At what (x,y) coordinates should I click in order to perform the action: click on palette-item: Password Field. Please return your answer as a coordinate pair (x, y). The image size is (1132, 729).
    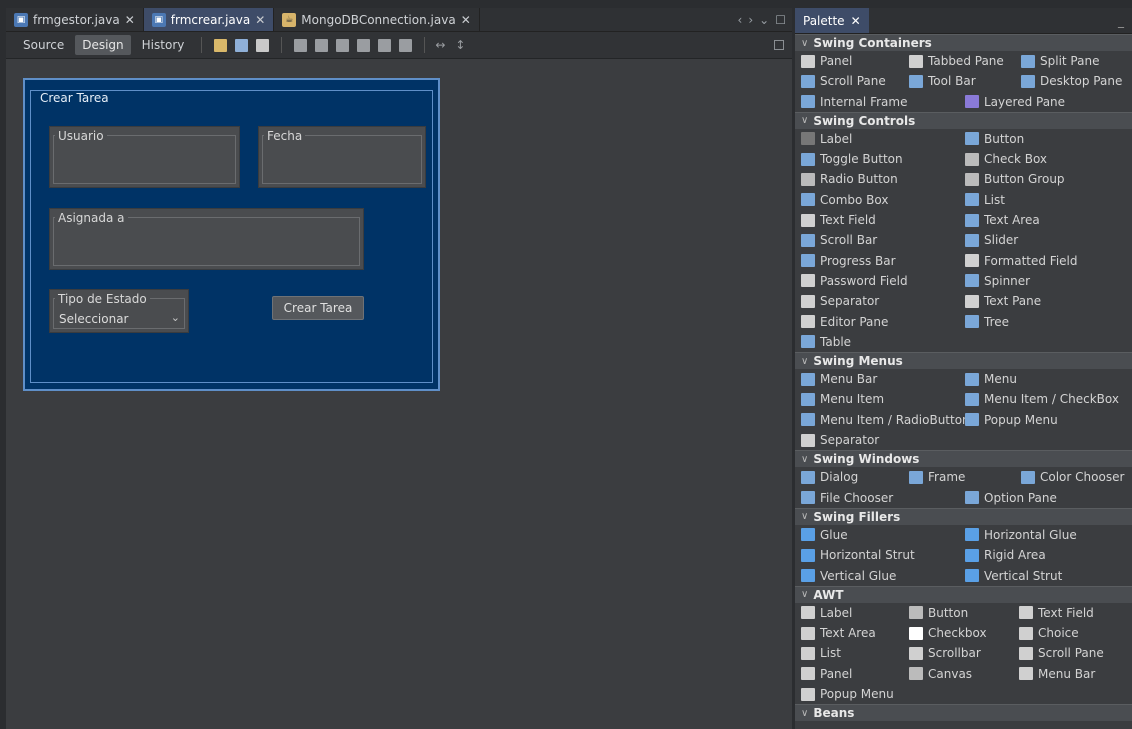
    Looking at the image, I should click on (854, 281).